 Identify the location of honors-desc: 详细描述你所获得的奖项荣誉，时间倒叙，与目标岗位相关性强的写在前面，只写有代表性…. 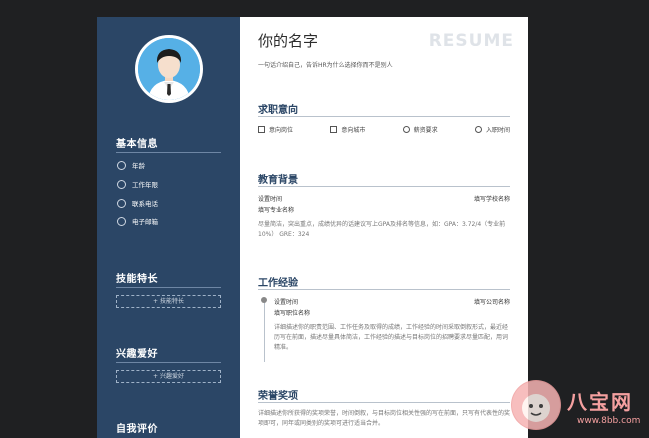
(384, 419).